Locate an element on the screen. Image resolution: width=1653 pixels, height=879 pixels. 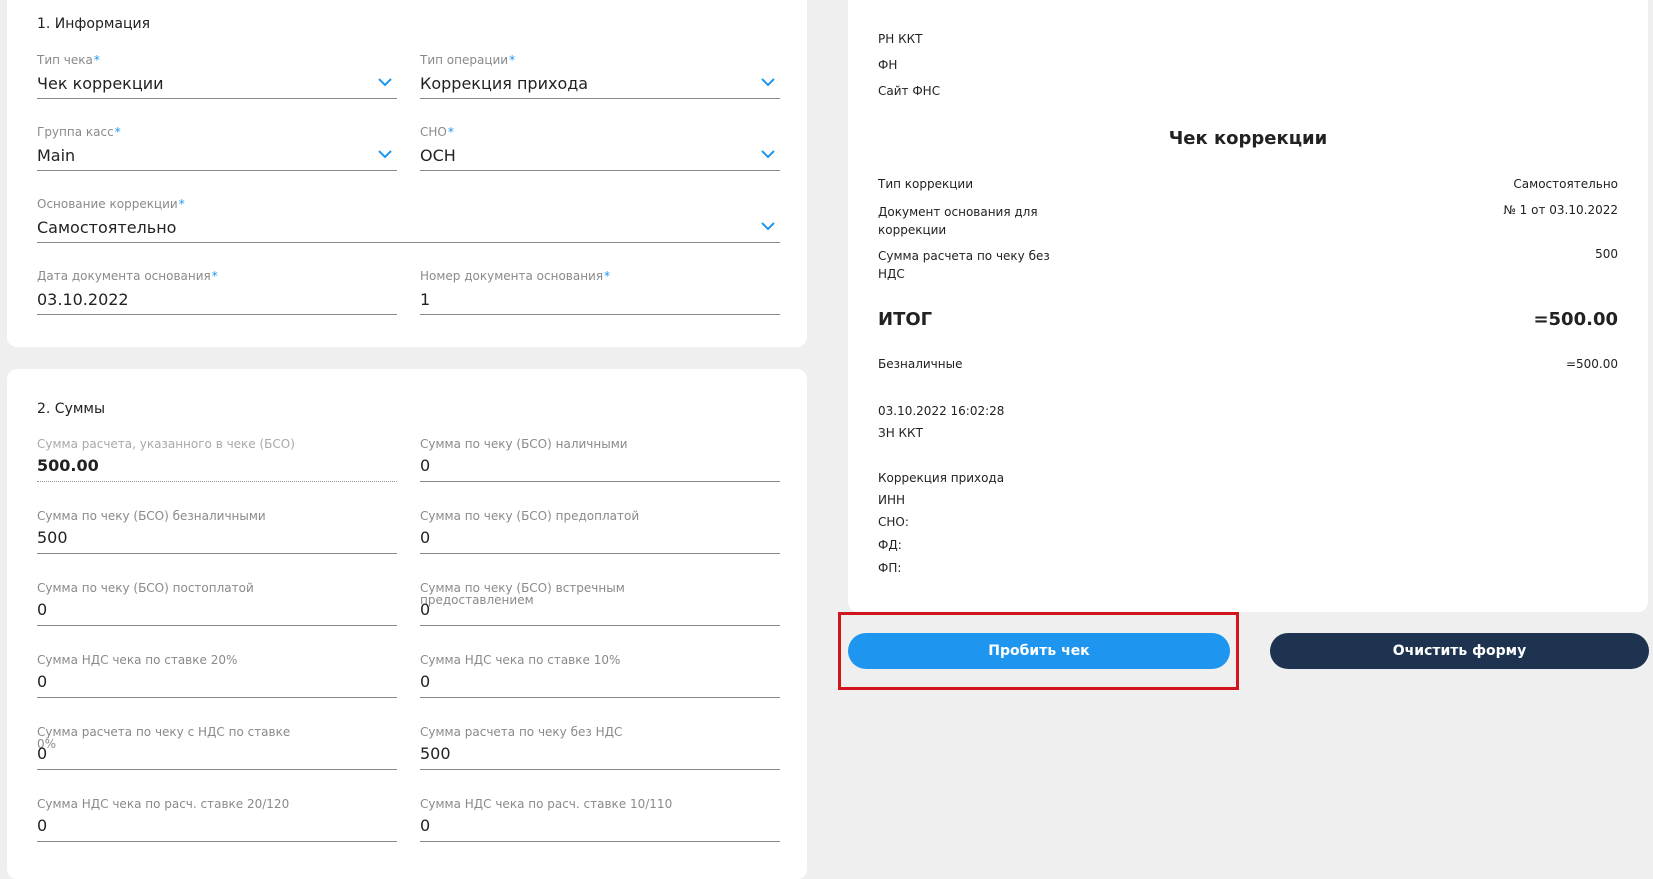
vat10-110-input: Сумма НДС чека по расч. ставке 10/110 0 is located at coordinates (600, 820).